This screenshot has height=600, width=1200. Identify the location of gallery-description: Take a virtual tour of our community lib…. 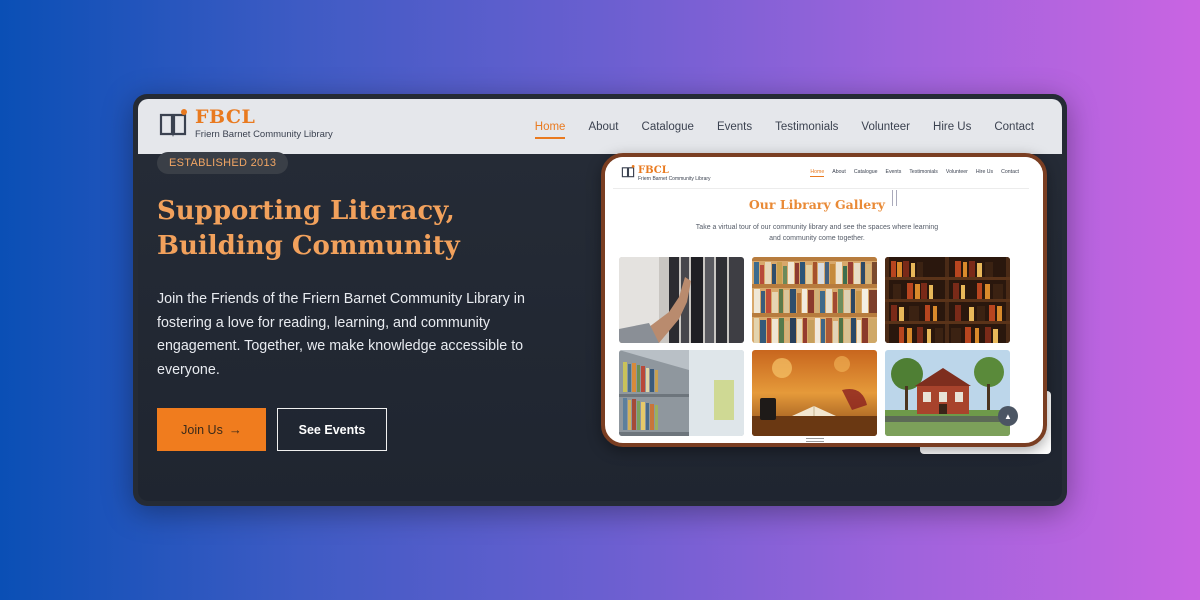
(817, 233).